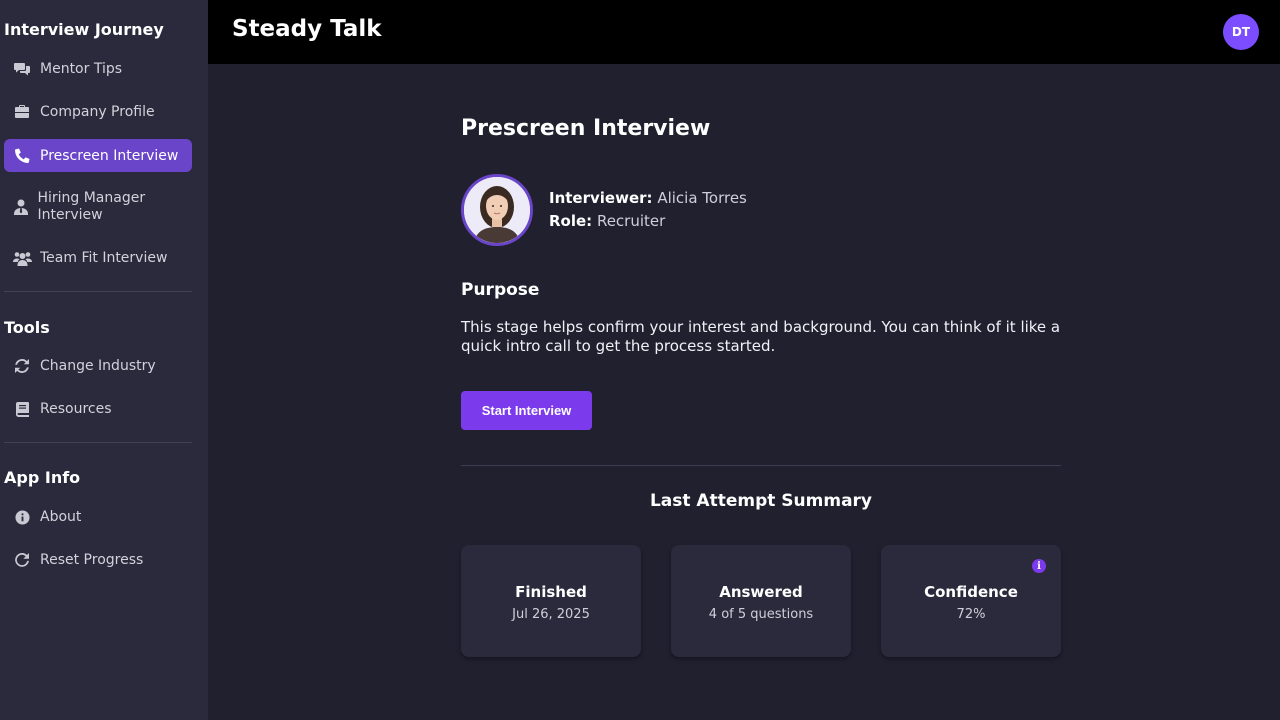 This screenshot has width=1280, height=720. I want to click on page-title: Prescreen Interview, so click(586, 128).